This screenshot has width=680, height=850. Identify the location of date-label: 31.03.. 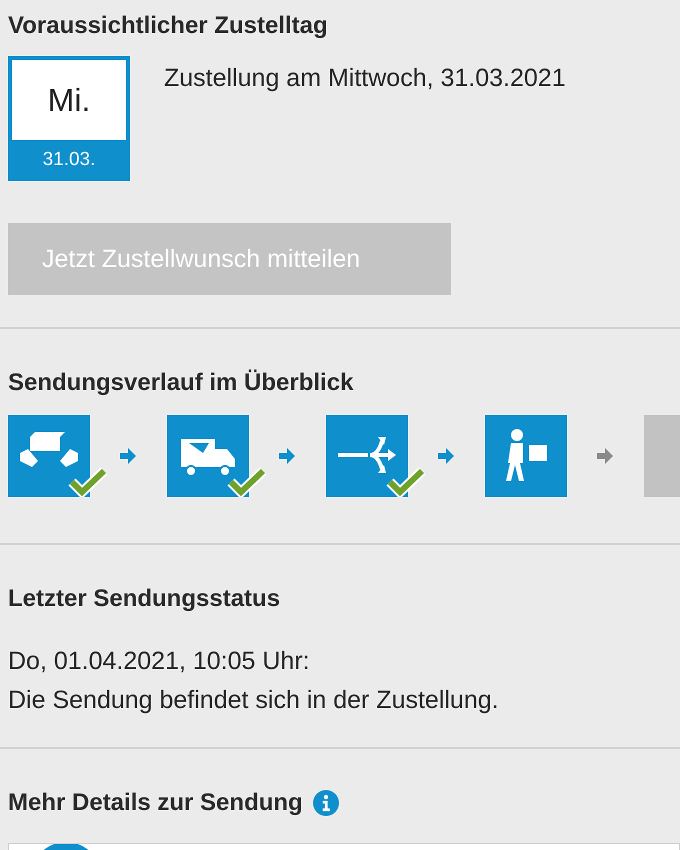
(69, 160).